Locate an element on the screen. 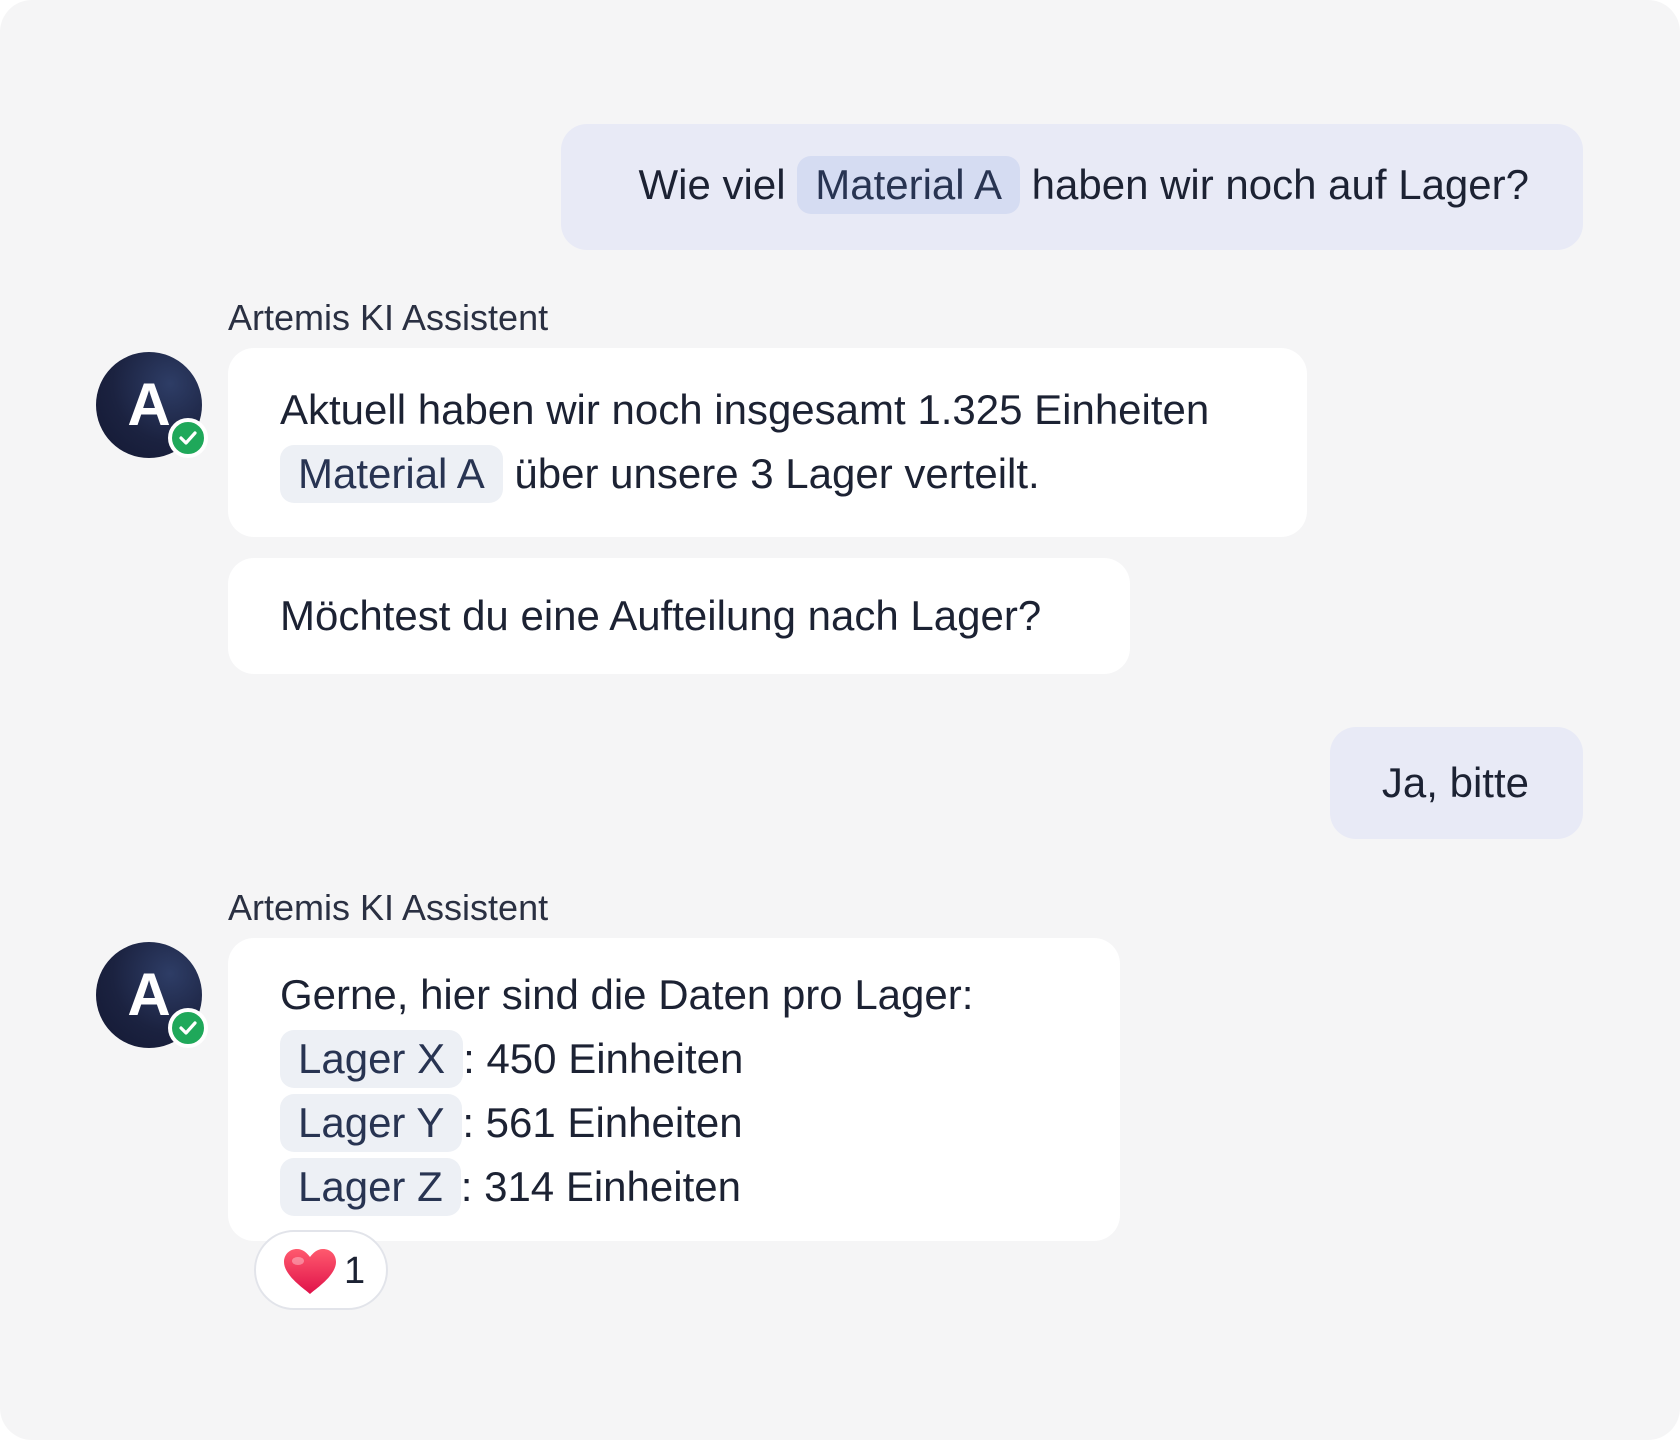 The image size is (1680, 1440). user-message-bubble: Ja, bitte is located at coordinates (1456, 783).